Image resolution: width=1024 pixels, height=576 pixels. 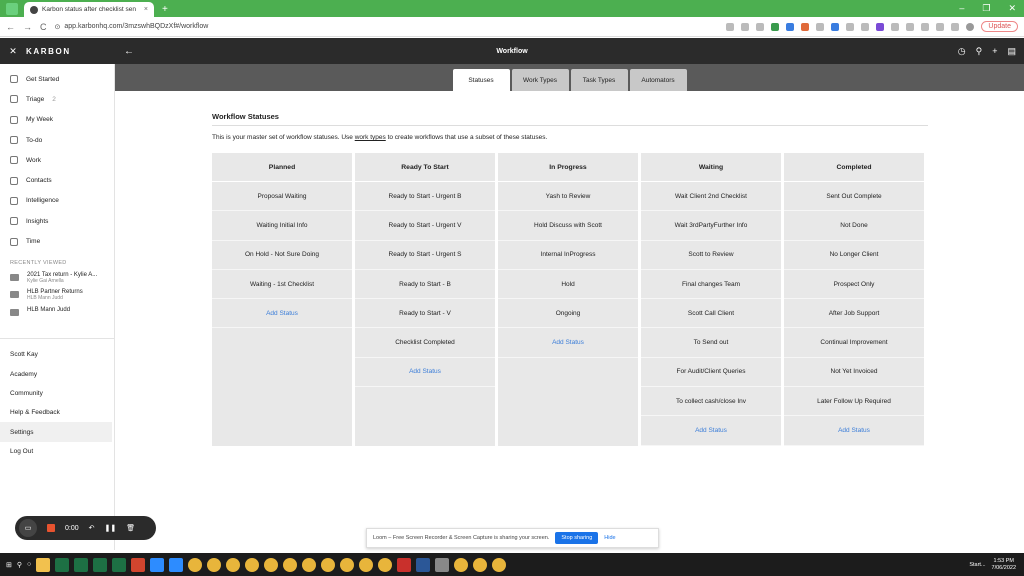 I want to click on status-item: Continual Improvement, so click(x=854, y=343).